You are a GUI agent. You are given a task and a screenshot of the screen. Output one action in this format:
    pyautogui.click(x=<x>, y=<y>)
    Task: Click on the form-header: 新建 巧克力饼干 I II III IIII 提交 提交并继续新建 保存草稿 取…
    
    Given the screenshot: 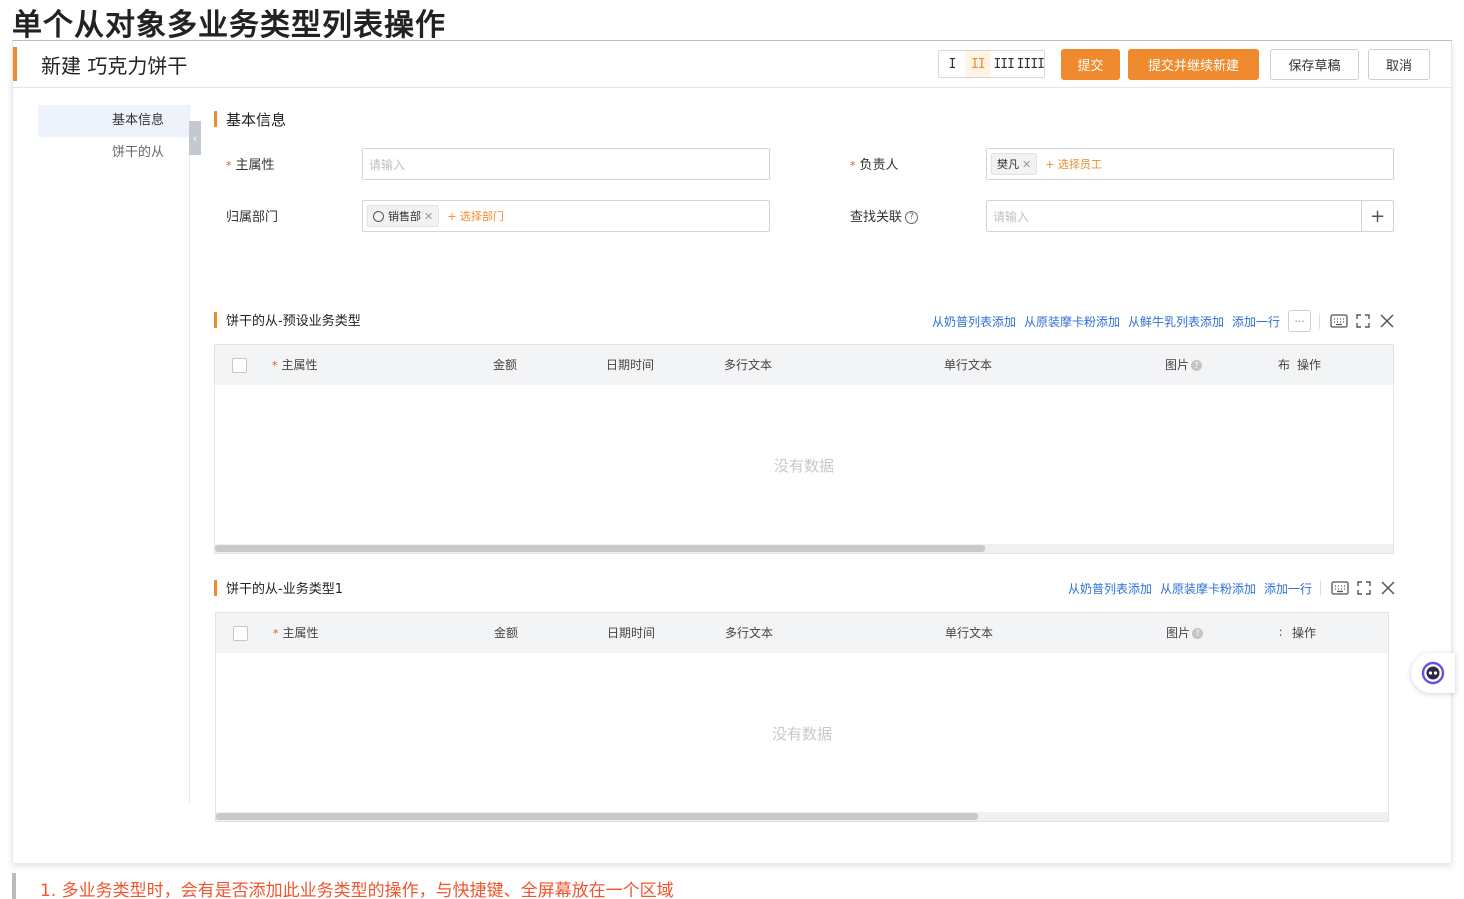 What is the action you would take?
    pyautogui.click(x=732, y=64)
    